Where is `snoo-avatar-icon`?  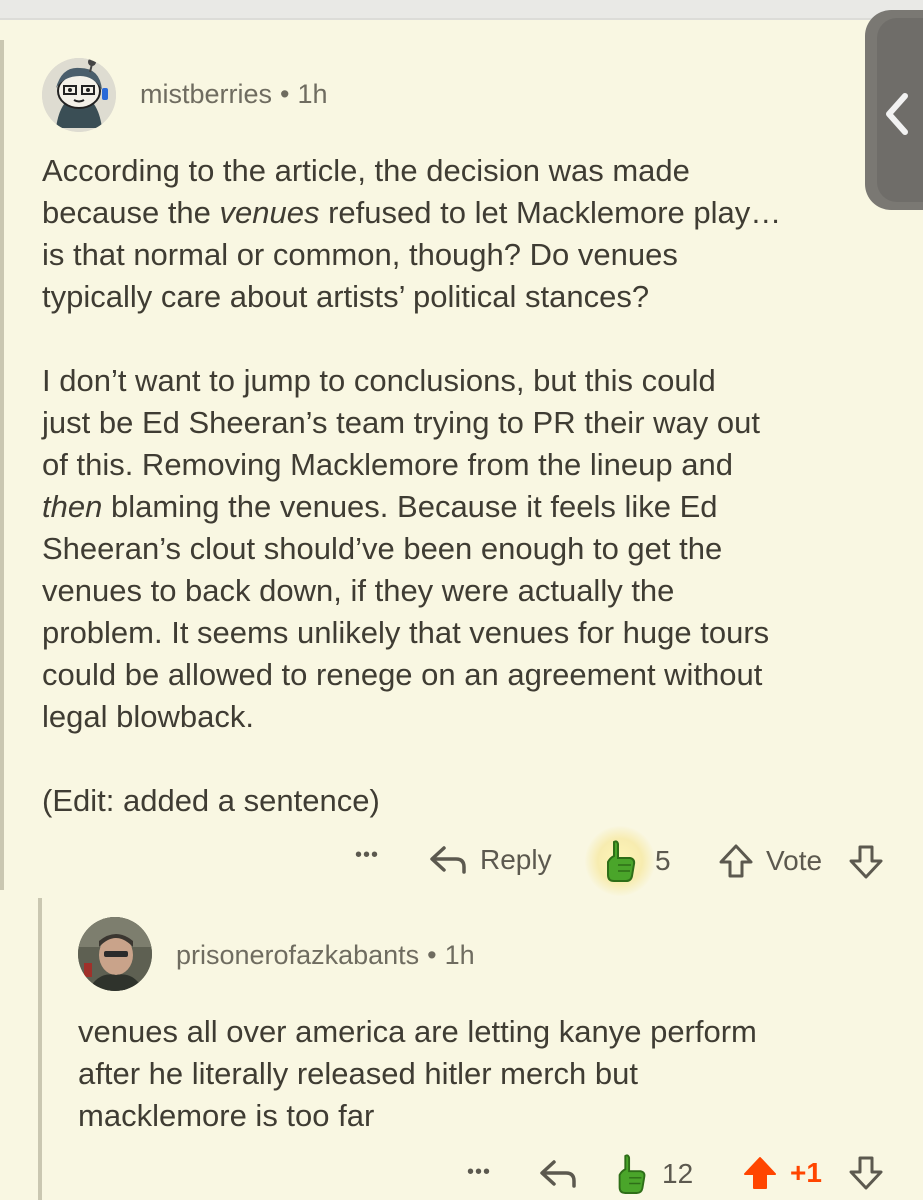
snoo-avatar-icon is located at coordinates (79, 95).